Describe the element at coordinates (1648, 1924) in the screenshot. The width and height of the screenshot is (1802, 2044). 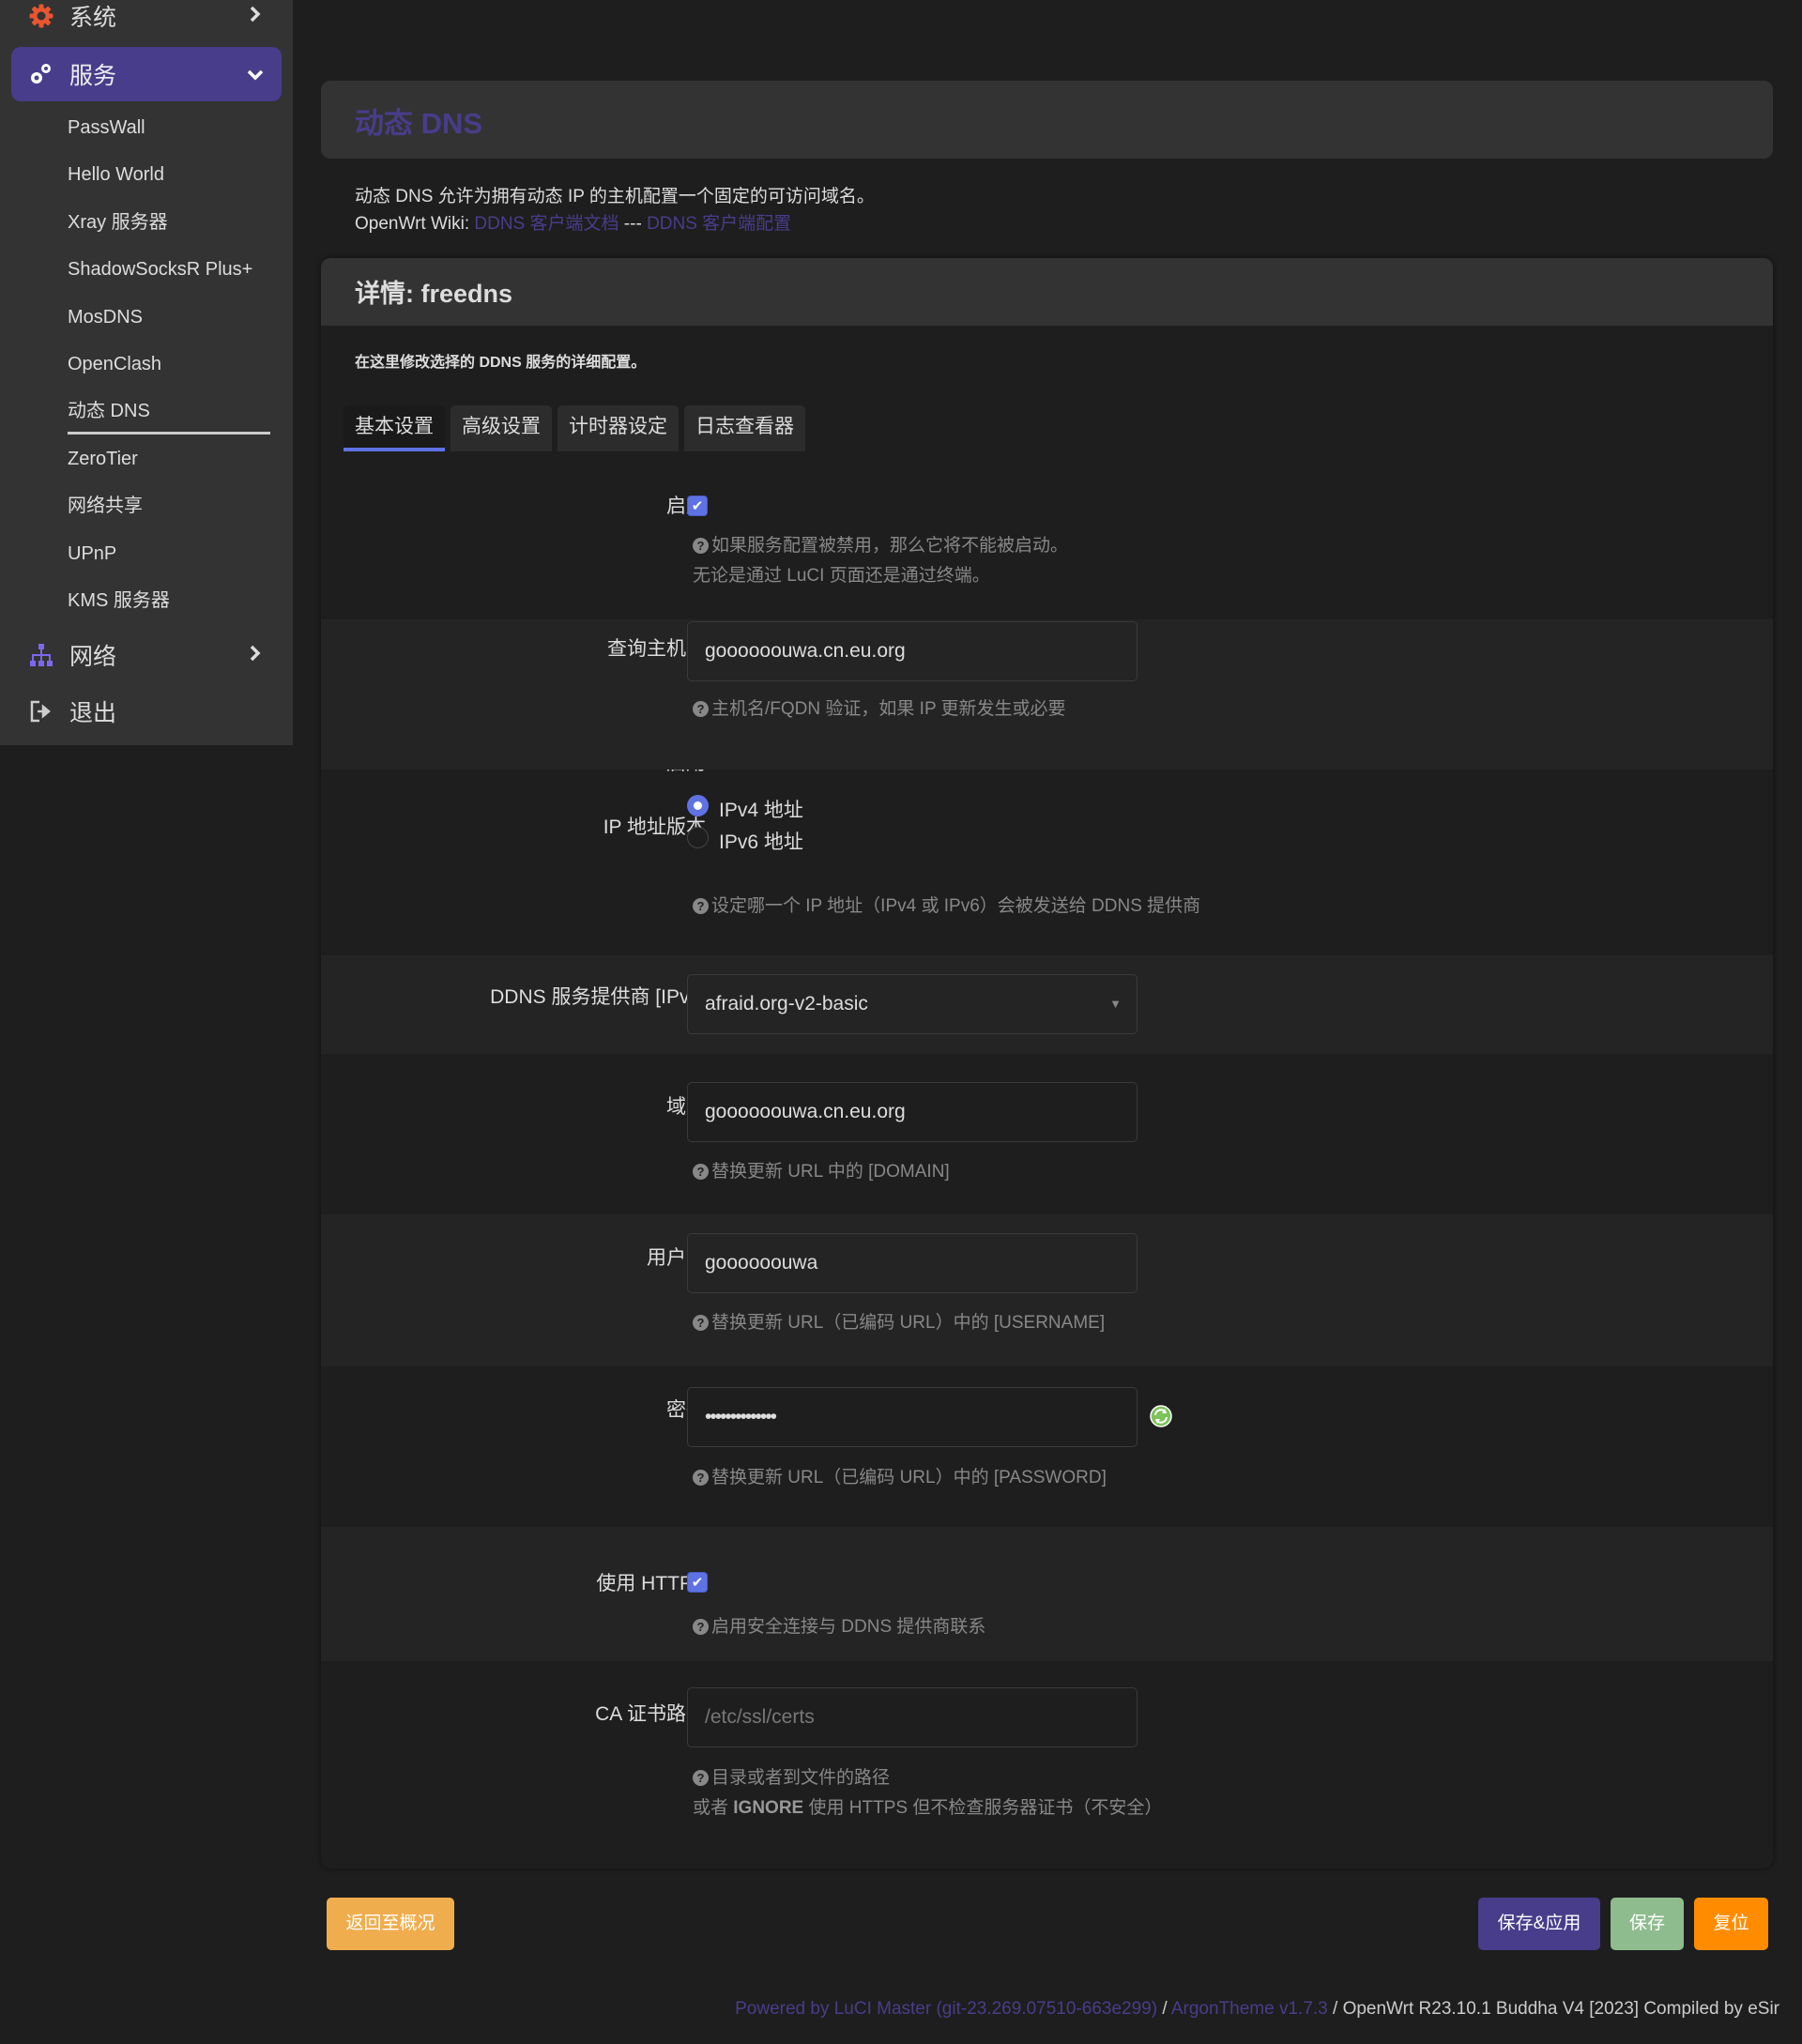
I see `save-button: 保存` at that location.